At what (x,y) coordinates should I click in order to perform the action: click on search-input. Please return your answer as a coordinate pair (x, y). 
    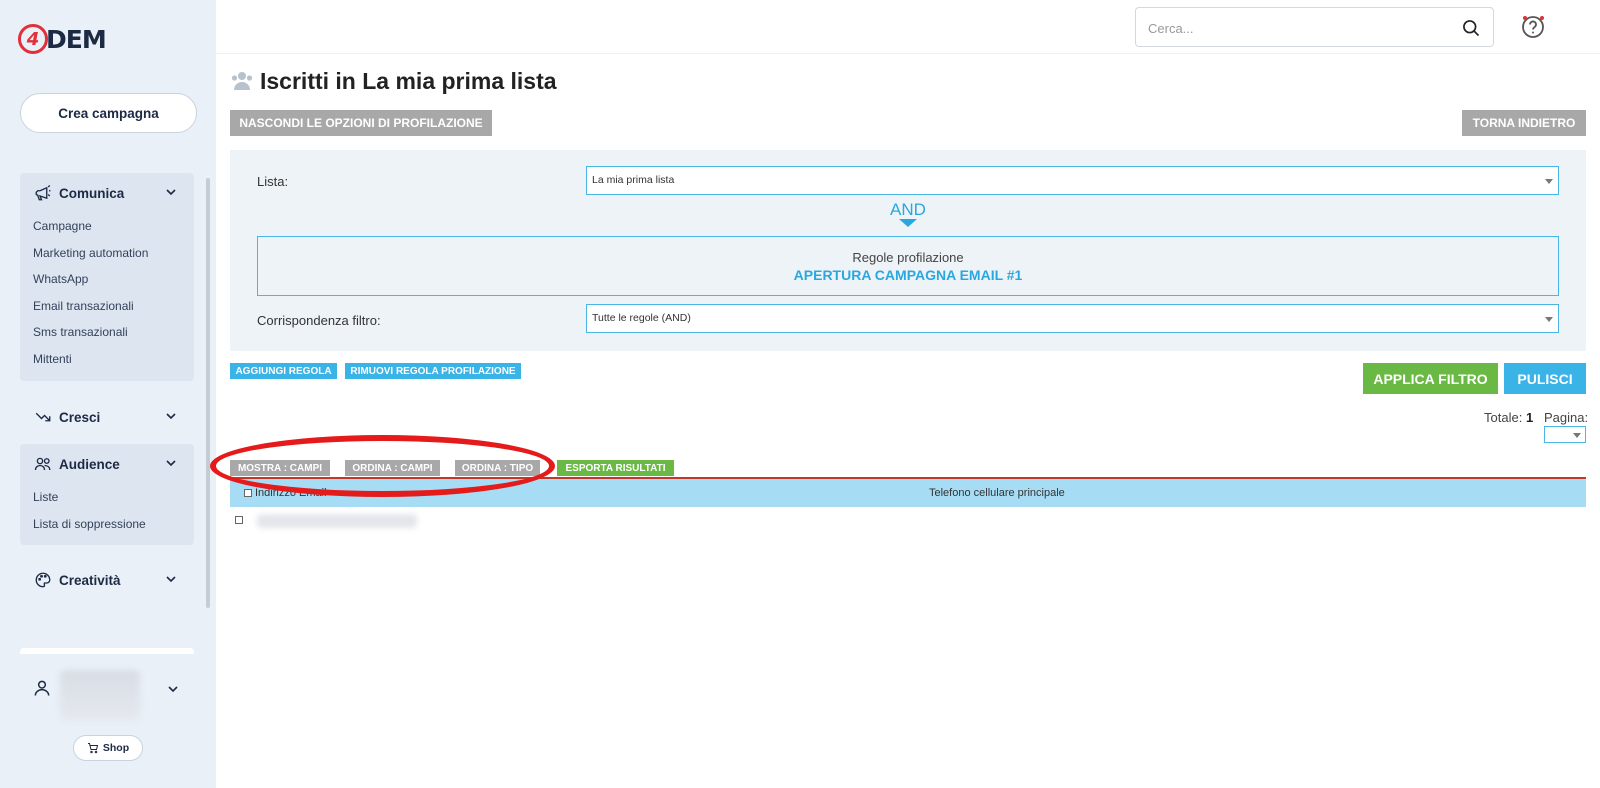
    Looking at the image, I should click on (1298, 28).